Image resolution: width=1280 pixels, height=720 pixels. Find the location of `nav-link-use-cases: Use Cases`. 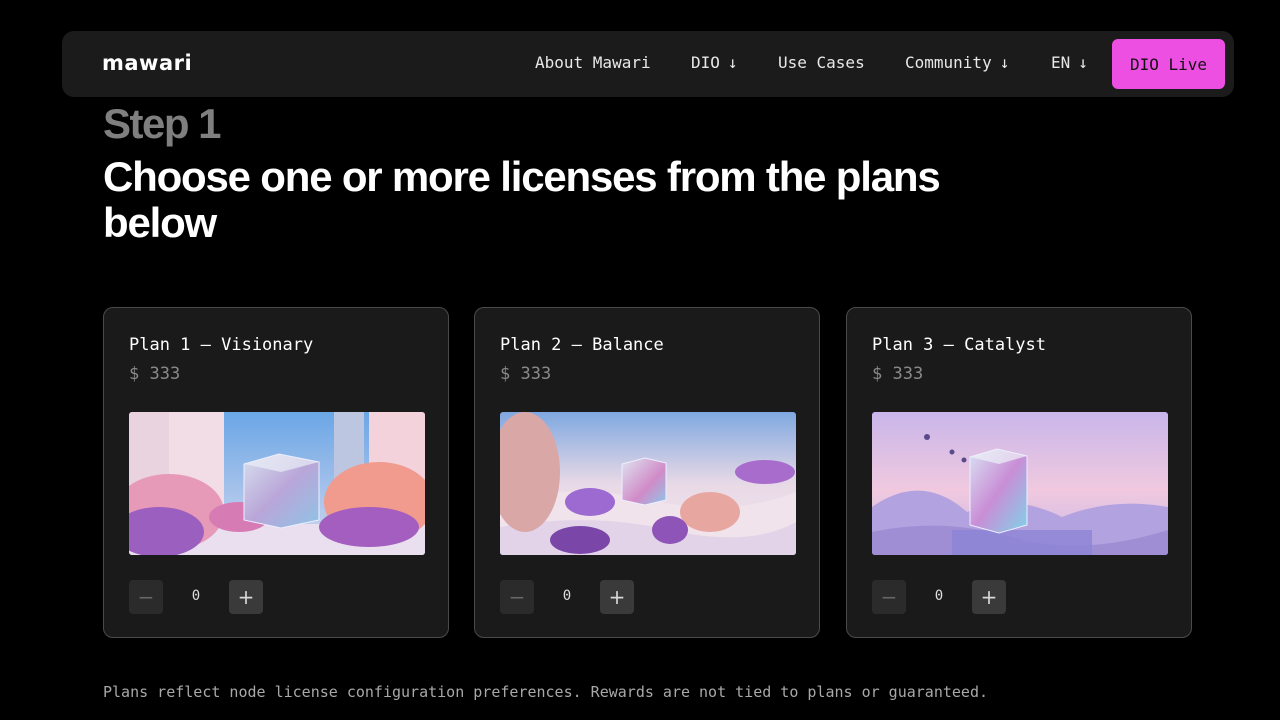

nav-link-use-cases: Use Cases is located at coordinates (821, 62).